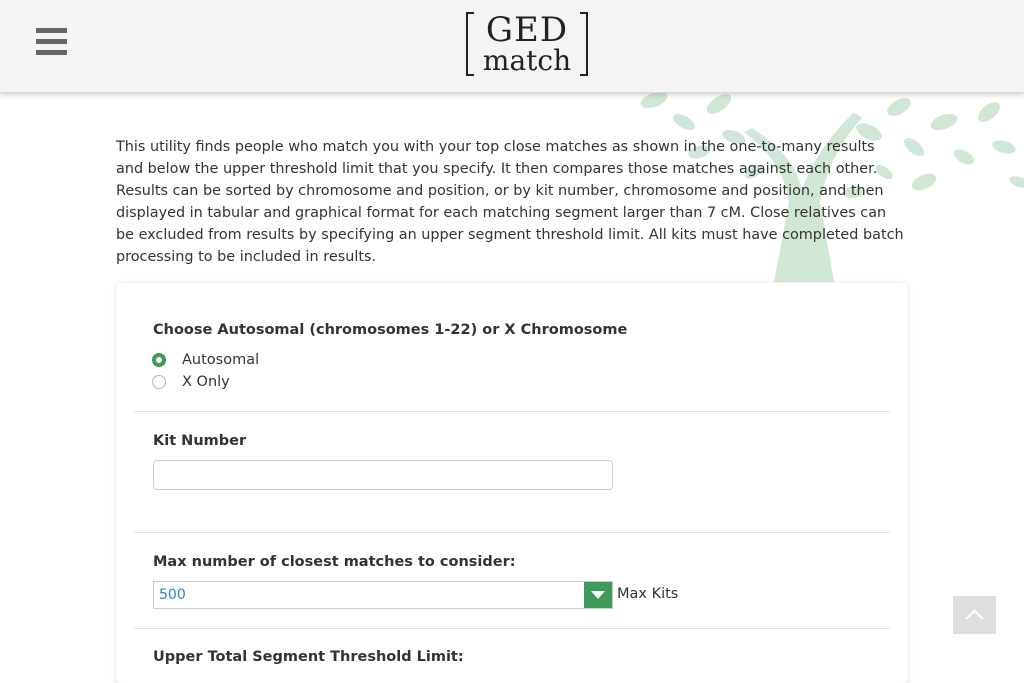 The width and height of the screenshot is (1024, 683). Describe the element at coordinates (308, 657) in the screenshot. I see `threshold-limit-label: Upper Total Segment Threshold Limit:` at that location.